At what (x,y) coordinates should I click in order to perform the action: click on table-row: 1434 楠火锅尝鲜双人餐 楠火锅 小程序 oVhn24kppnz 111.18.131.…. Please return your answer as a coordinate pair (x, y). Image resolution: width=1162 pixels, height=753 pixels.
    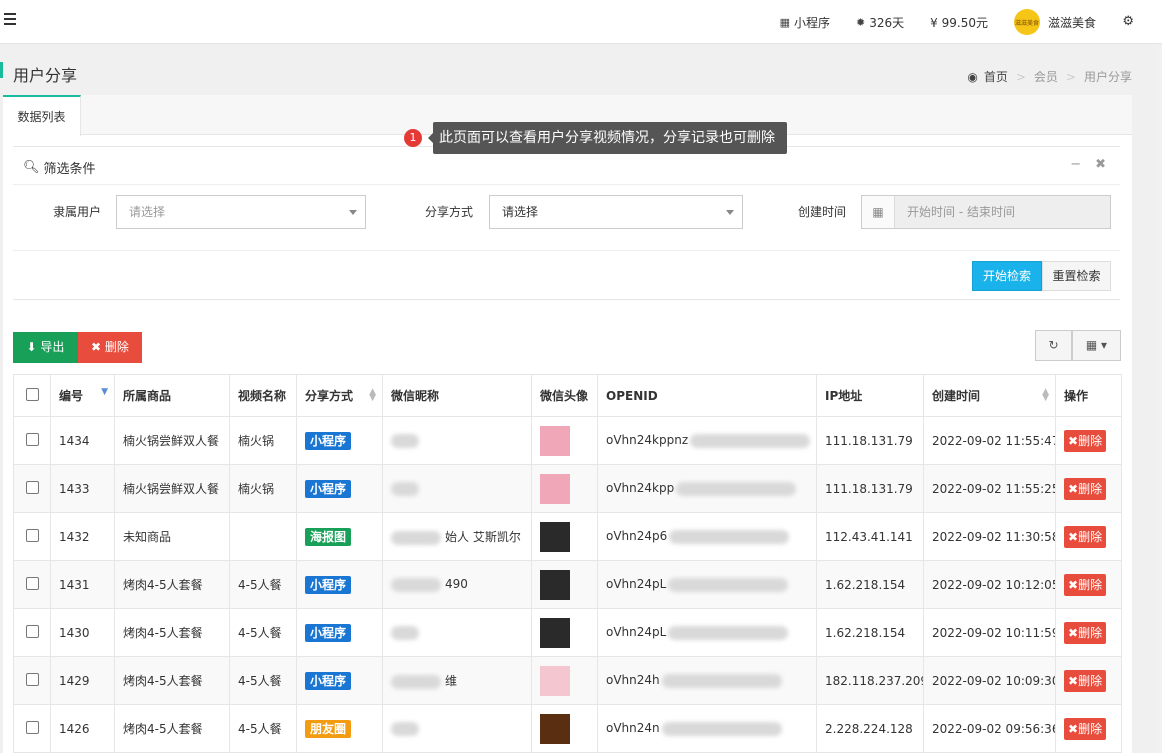
    Looking at the image, I should click on (567, 440).